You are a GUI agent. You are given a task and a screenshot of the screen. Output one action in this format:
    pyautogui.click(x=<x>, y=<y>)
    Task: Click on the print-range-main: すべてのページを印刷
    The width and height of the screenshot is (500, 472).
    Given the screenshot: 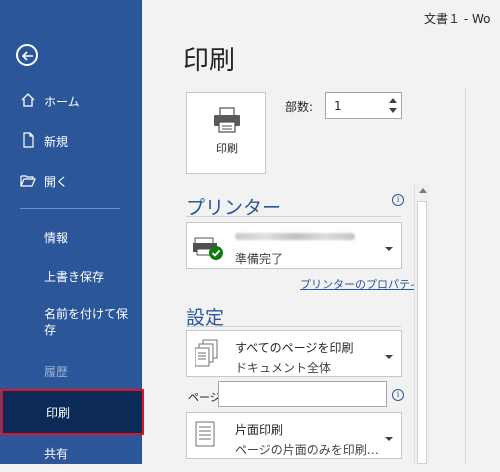 What is the action you would take?
    pyautogui.click(x=294, y=348)
    